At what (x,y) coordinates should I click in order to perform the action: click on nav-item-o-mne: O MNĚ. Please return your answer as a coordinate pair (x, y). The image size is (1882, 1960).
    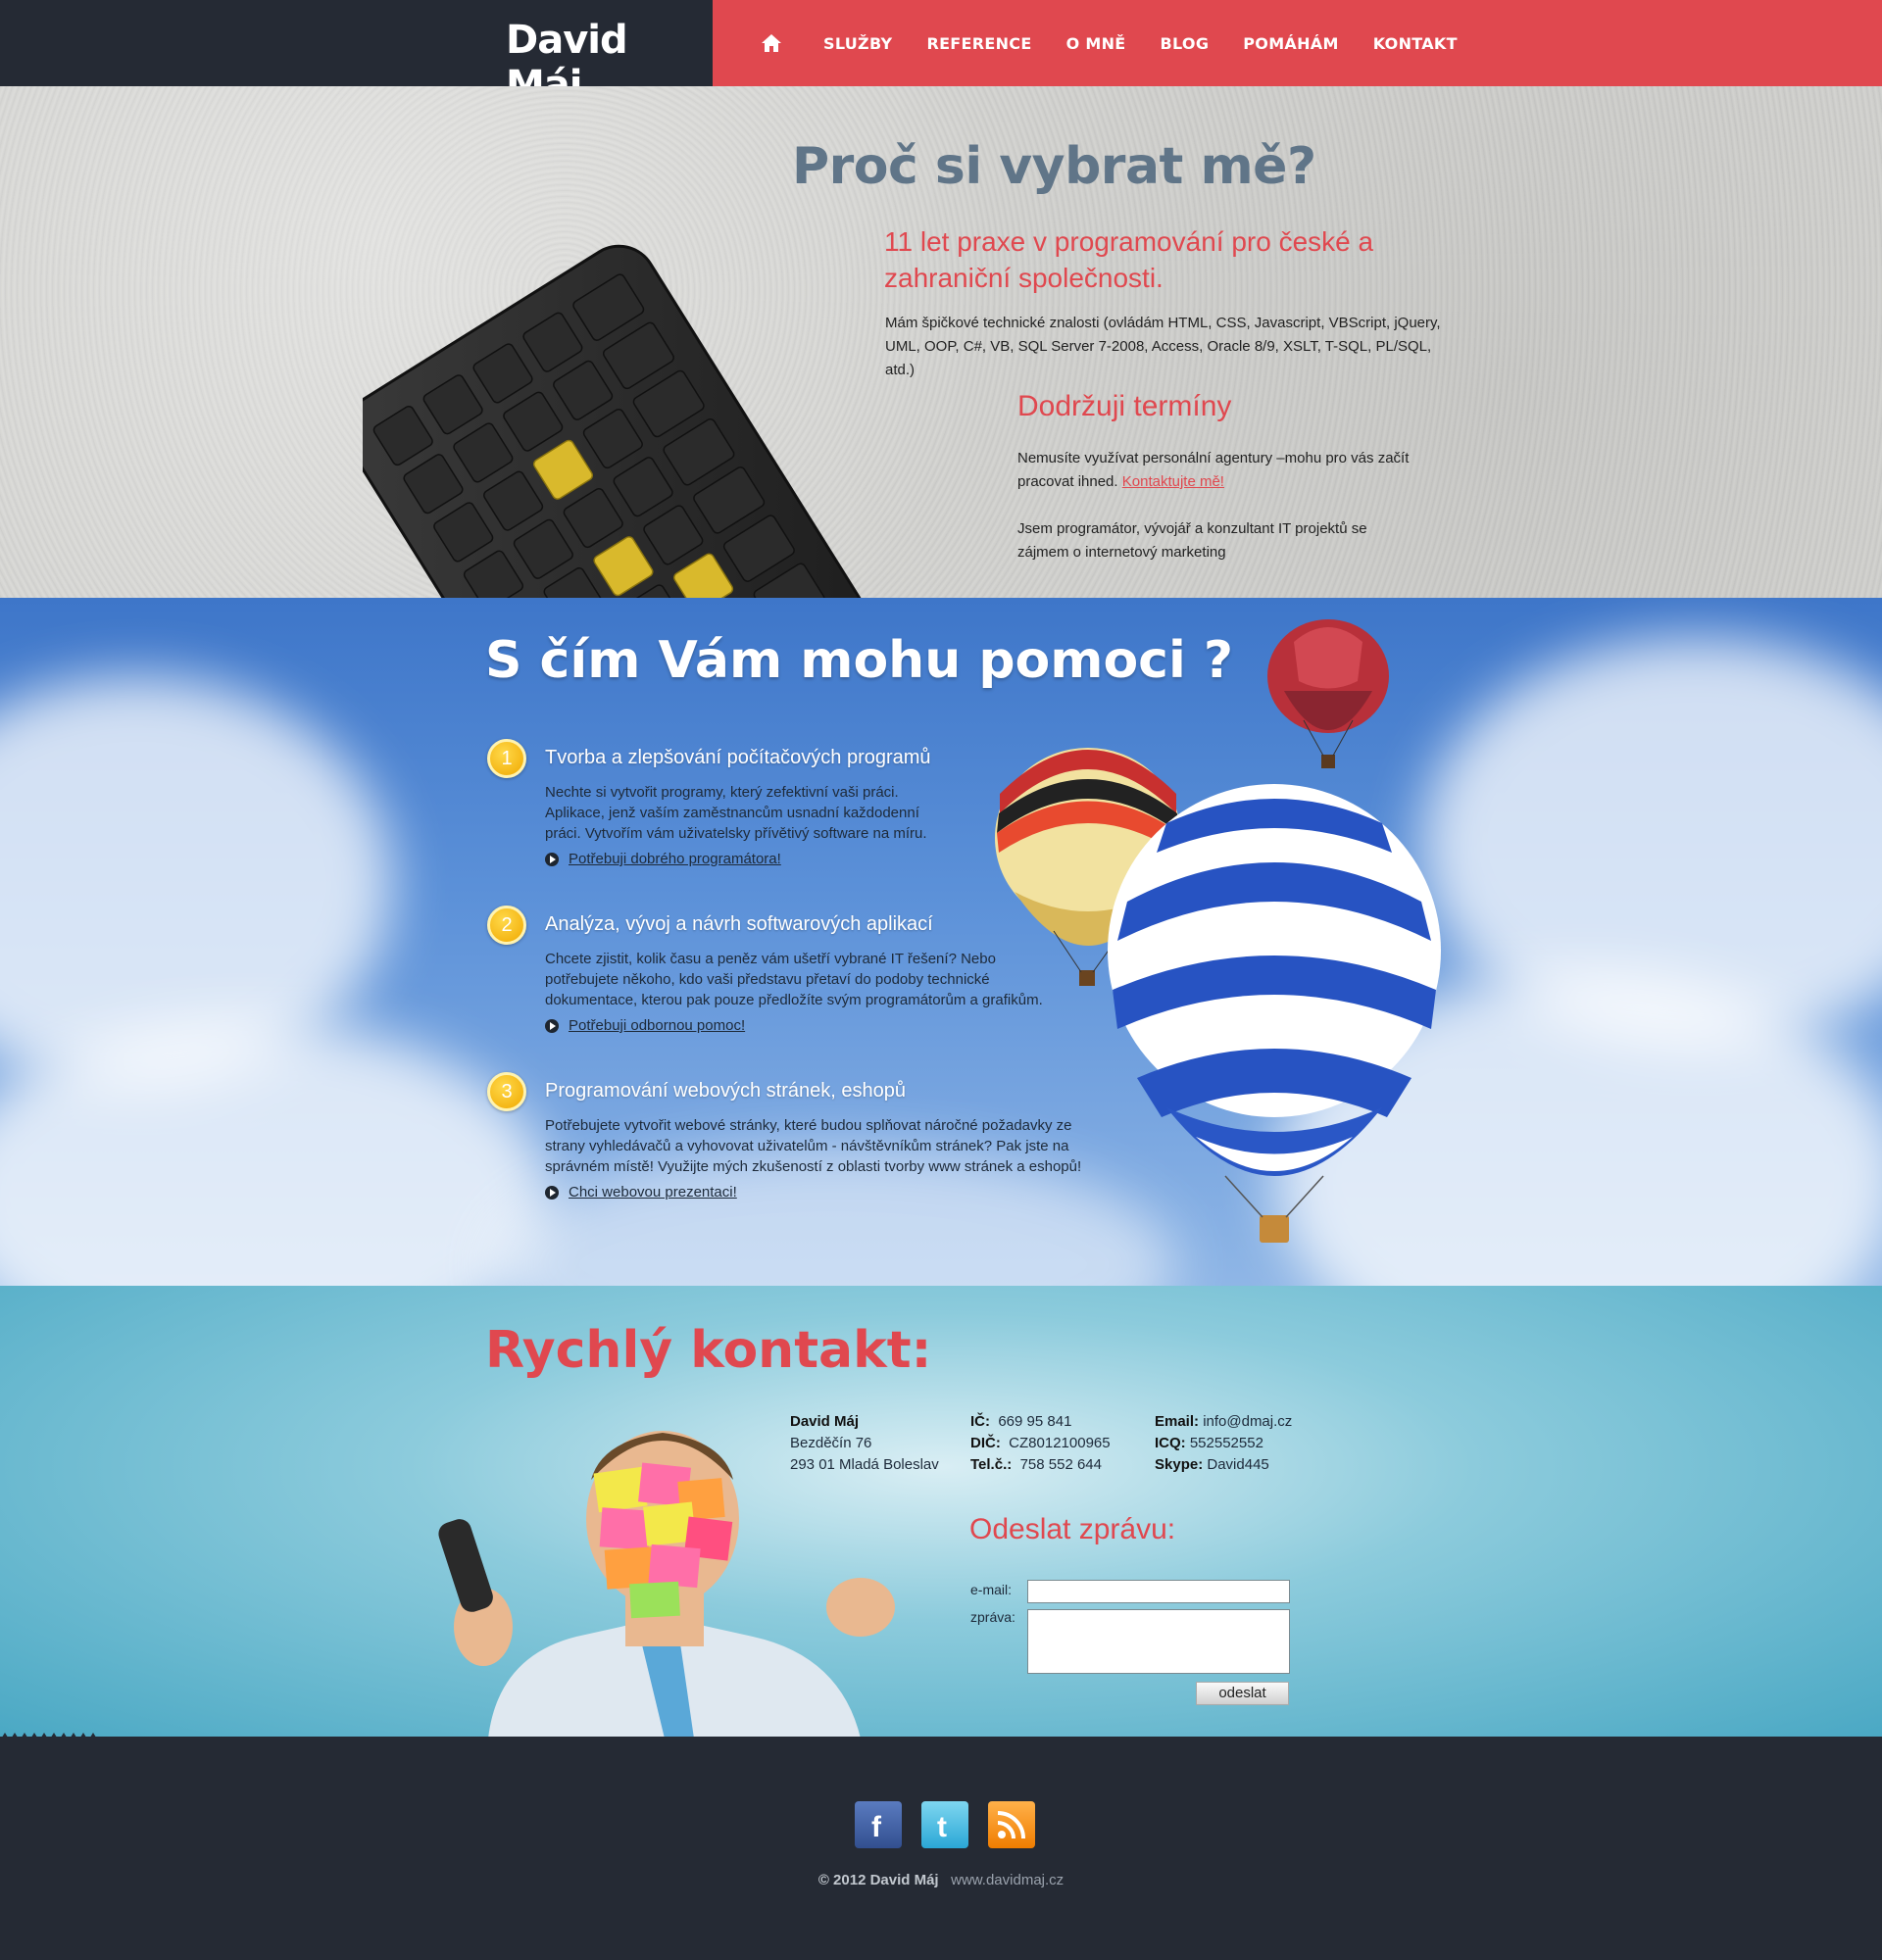
    Looking at the image, I should click on (1096, 43).